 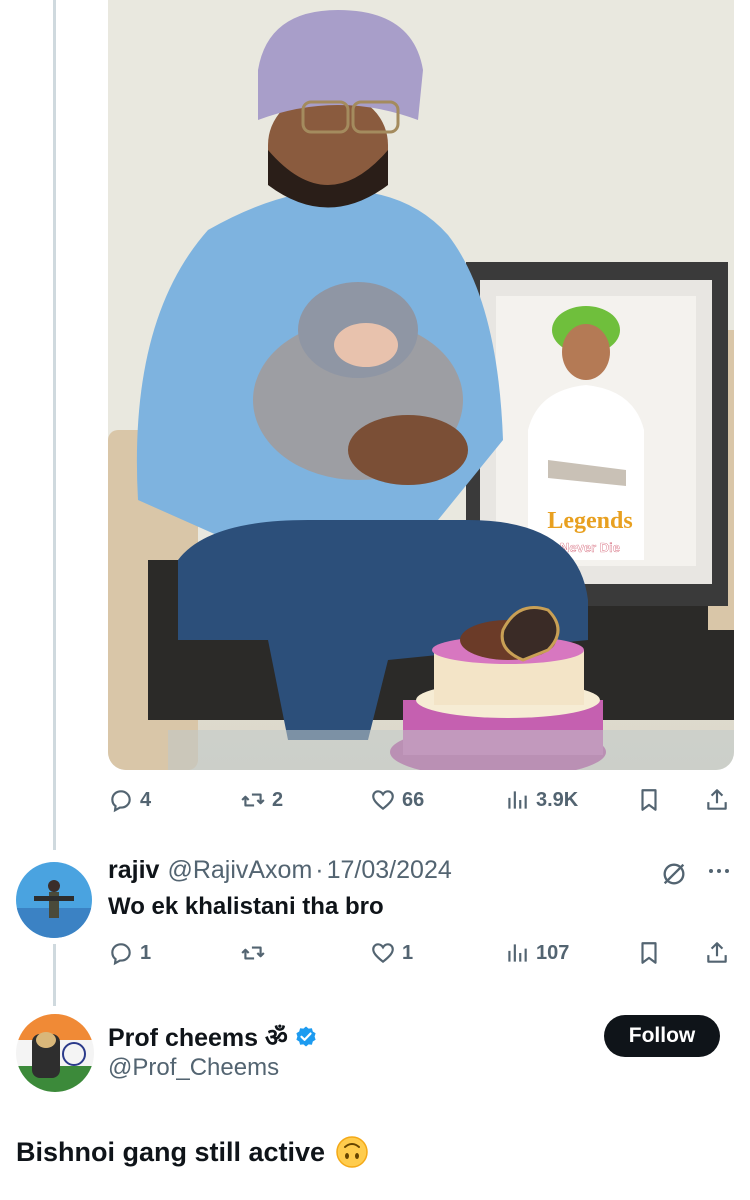 I want to click on post-text: Bishnoi gang still active, so click(x=171, y=1151).